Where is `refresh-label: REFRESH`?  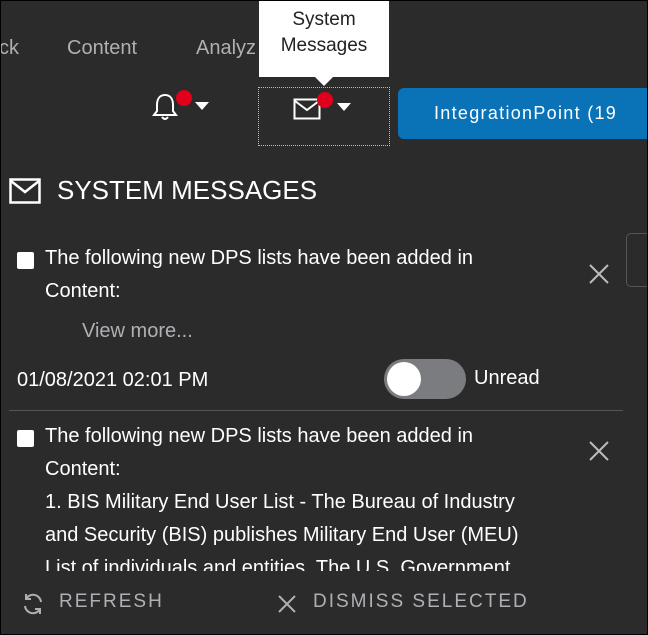
refresh-label: REFRESH is located at coordinates (111, 601).